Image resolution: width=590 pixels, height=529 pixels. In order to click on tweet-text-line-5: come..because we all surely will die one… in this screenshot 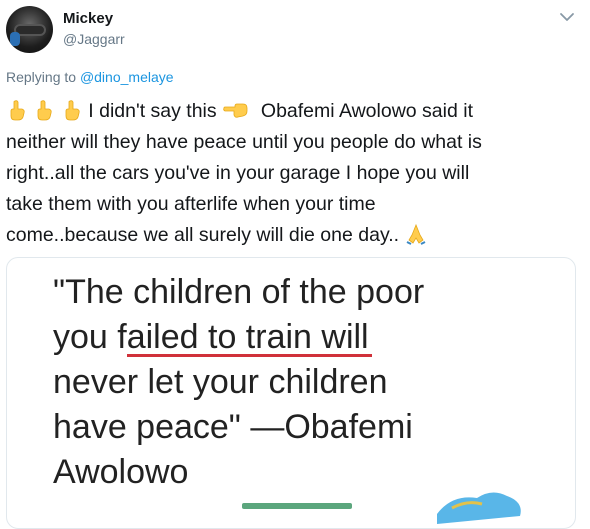, I will do `click(203, 235)`.